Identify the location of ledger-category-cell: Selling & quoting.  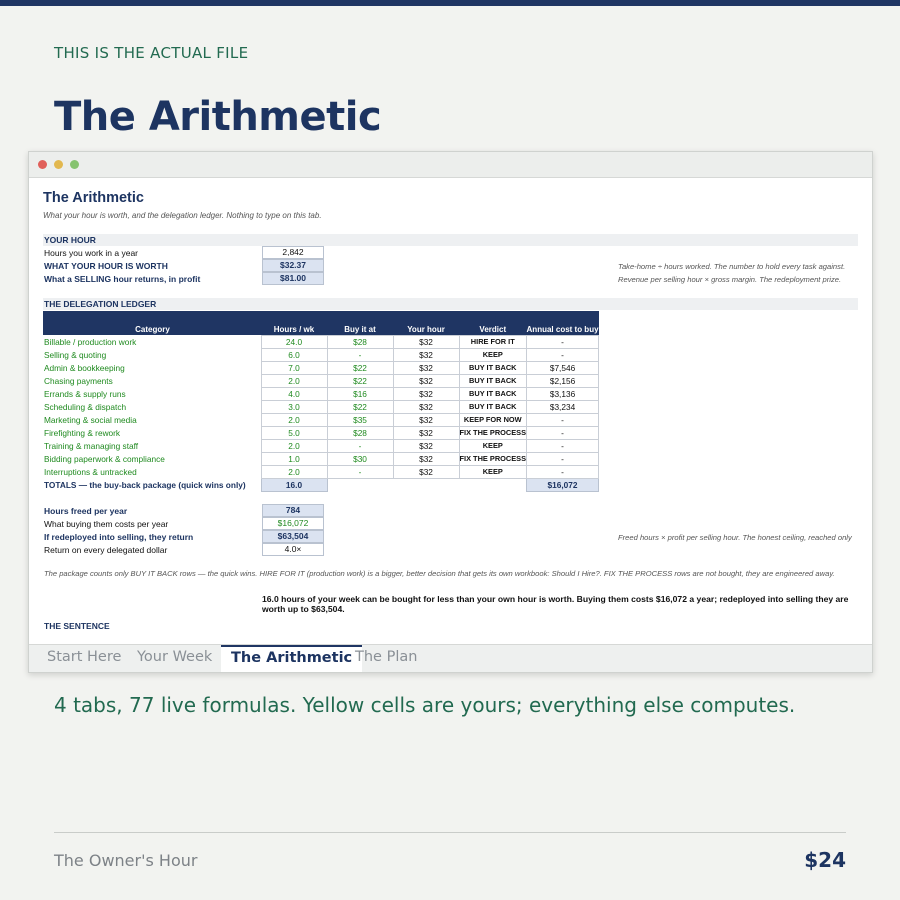
(152, 354).